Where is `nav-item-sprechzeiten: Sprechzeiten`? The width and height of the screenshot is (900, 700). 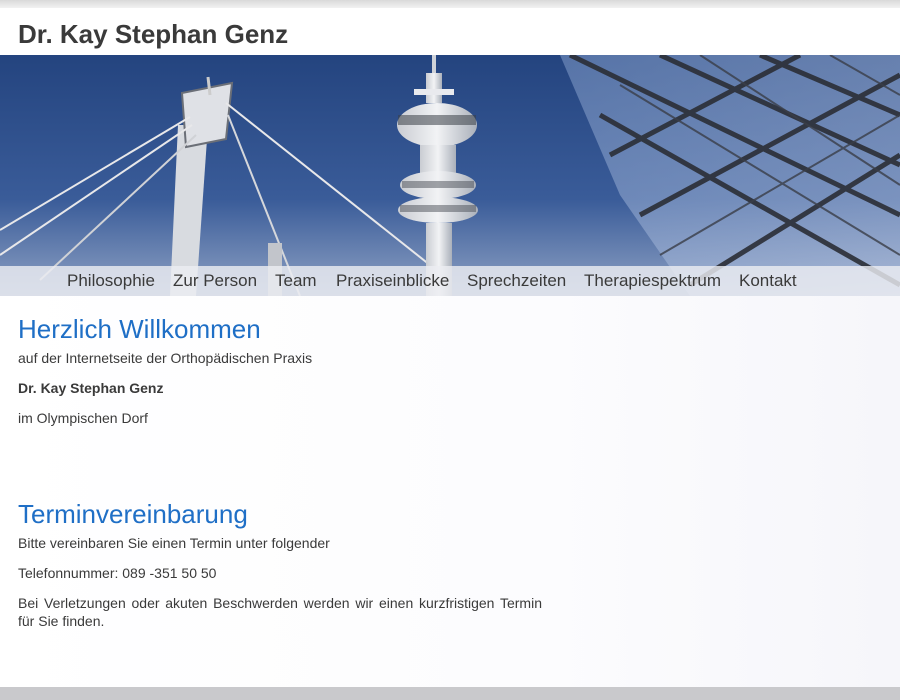 nav-item-sprechzeiten: Sprechzeiten is located at coordinates (516, 281).